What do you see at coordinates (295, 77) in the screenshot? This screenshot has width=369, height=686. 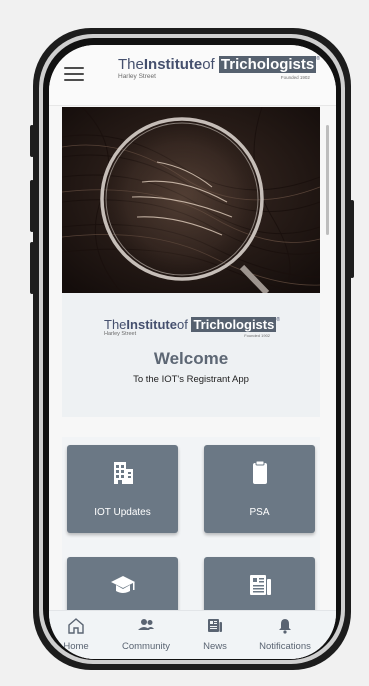 I see `logo-founded: Founded 1902` at bounding box center [295, 77].